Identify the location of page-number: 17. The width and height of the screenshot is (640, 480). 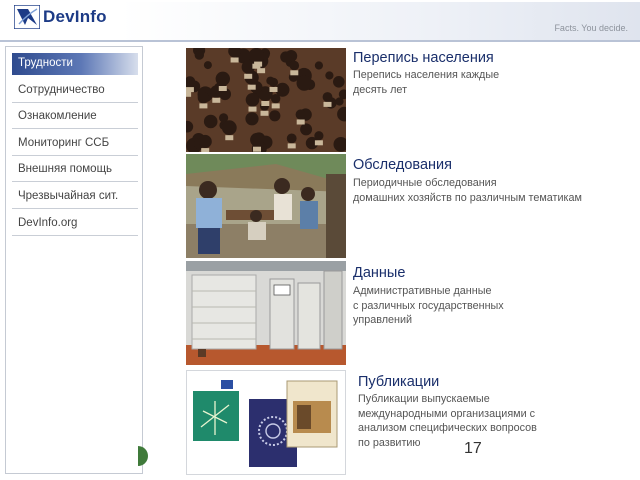
(473, 448).